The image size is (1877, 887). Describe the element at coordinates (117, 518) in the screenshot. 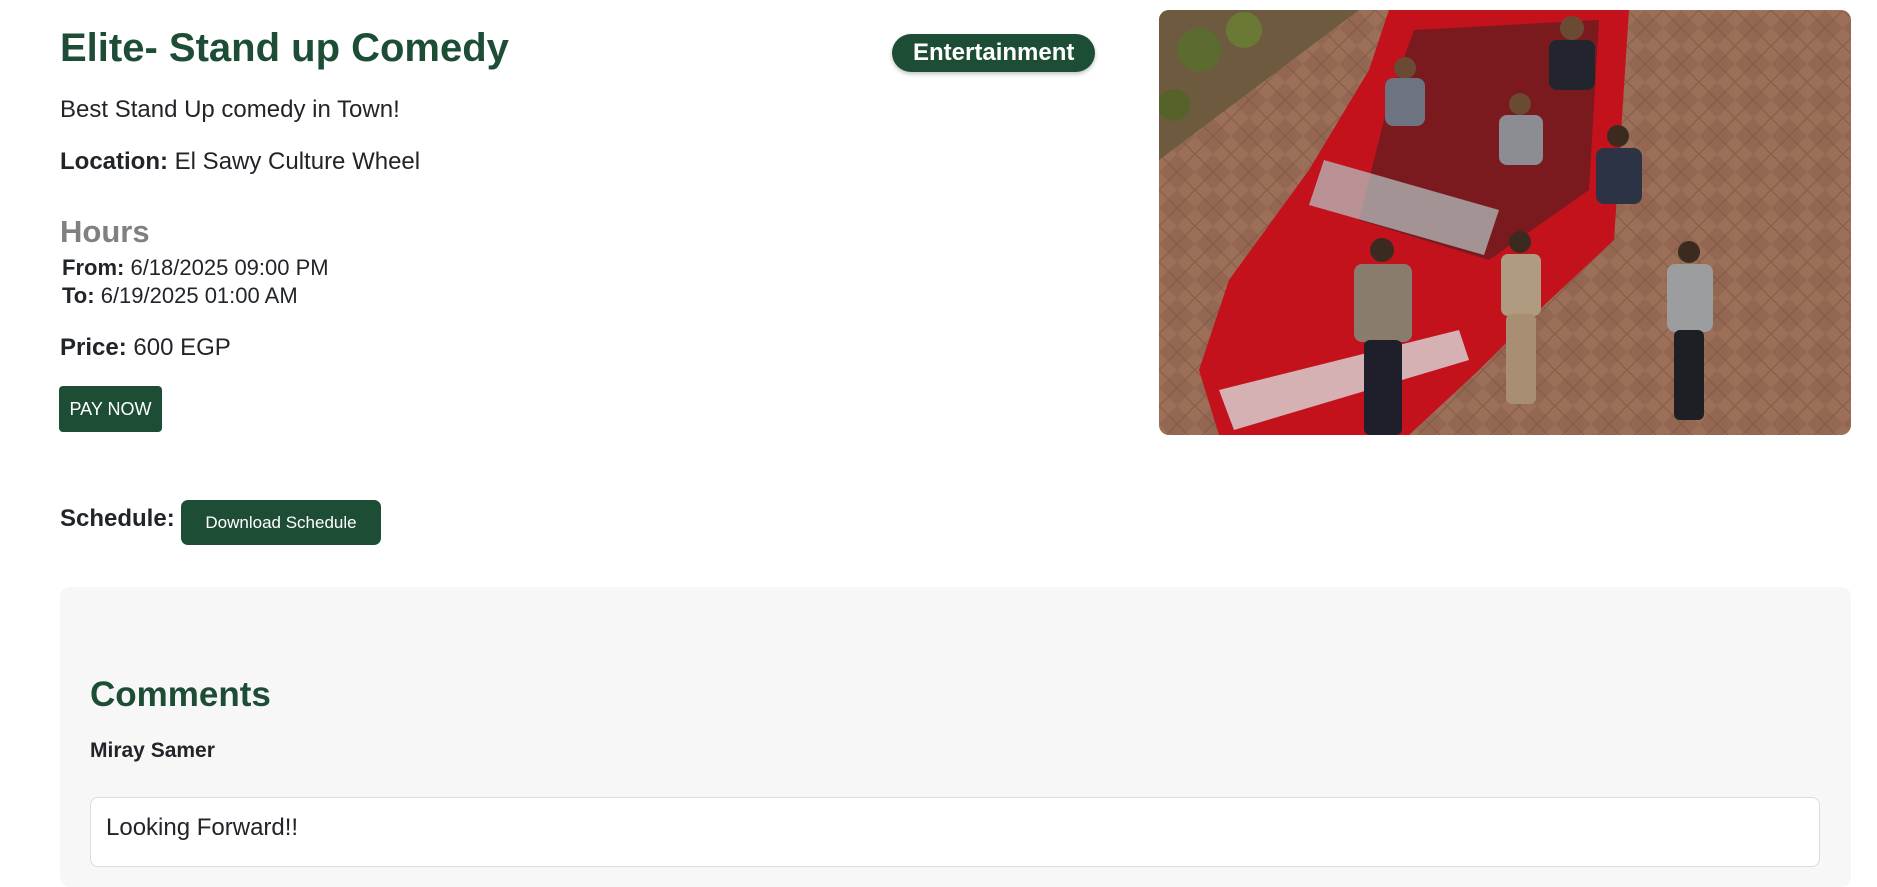

I see `schedule-label: Schedule:` at that location.